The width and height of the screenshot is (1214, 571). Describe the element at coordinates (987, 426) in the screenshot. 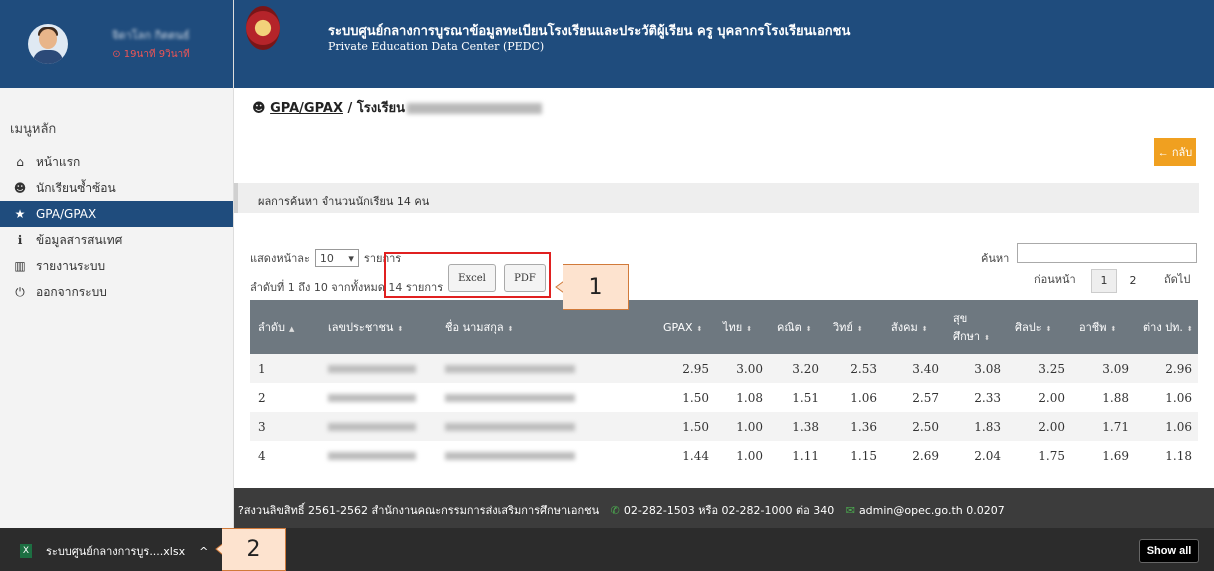

I see `cell-score: 1.83` at that location.